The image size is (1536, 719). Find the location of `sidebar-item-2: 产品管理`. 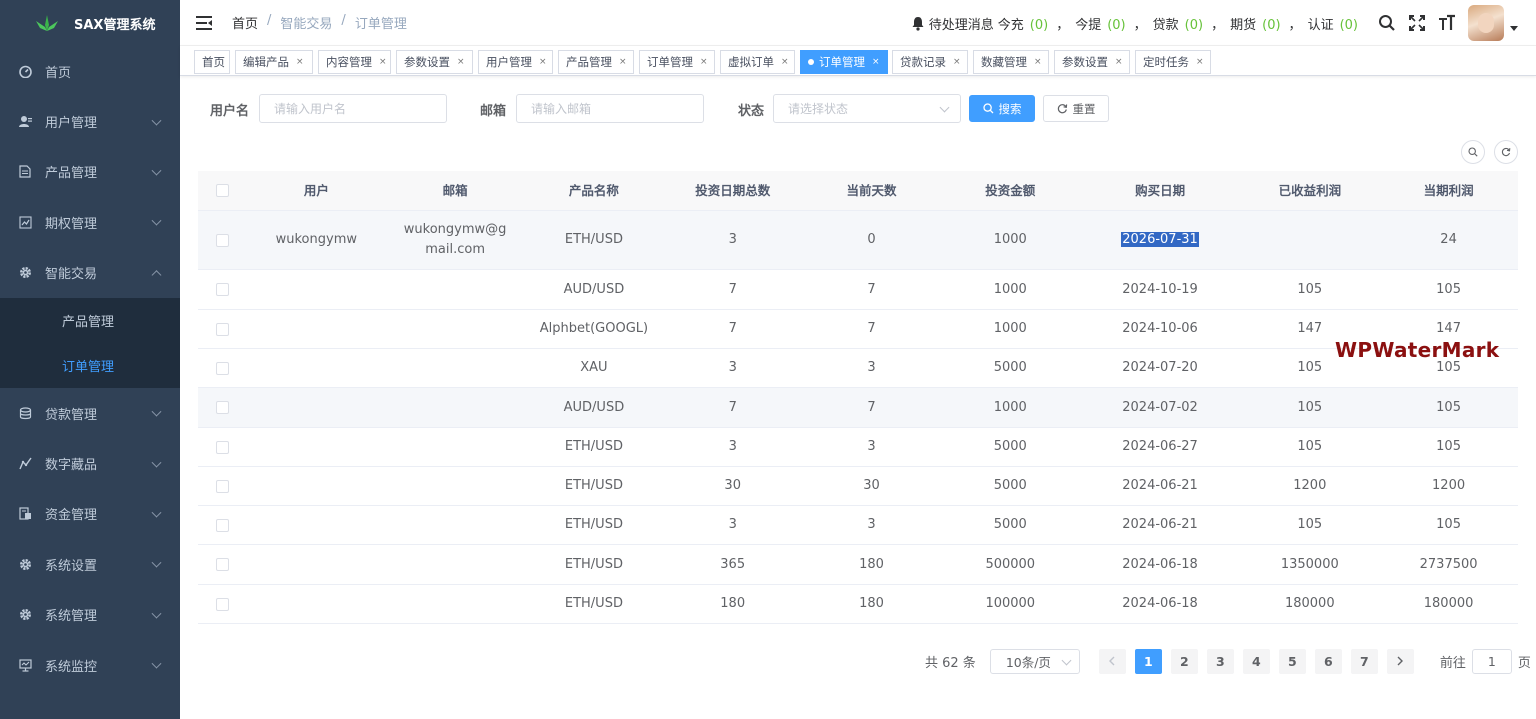

sidebar-item-2: 产品管理 is located at coordinates (90, 172).